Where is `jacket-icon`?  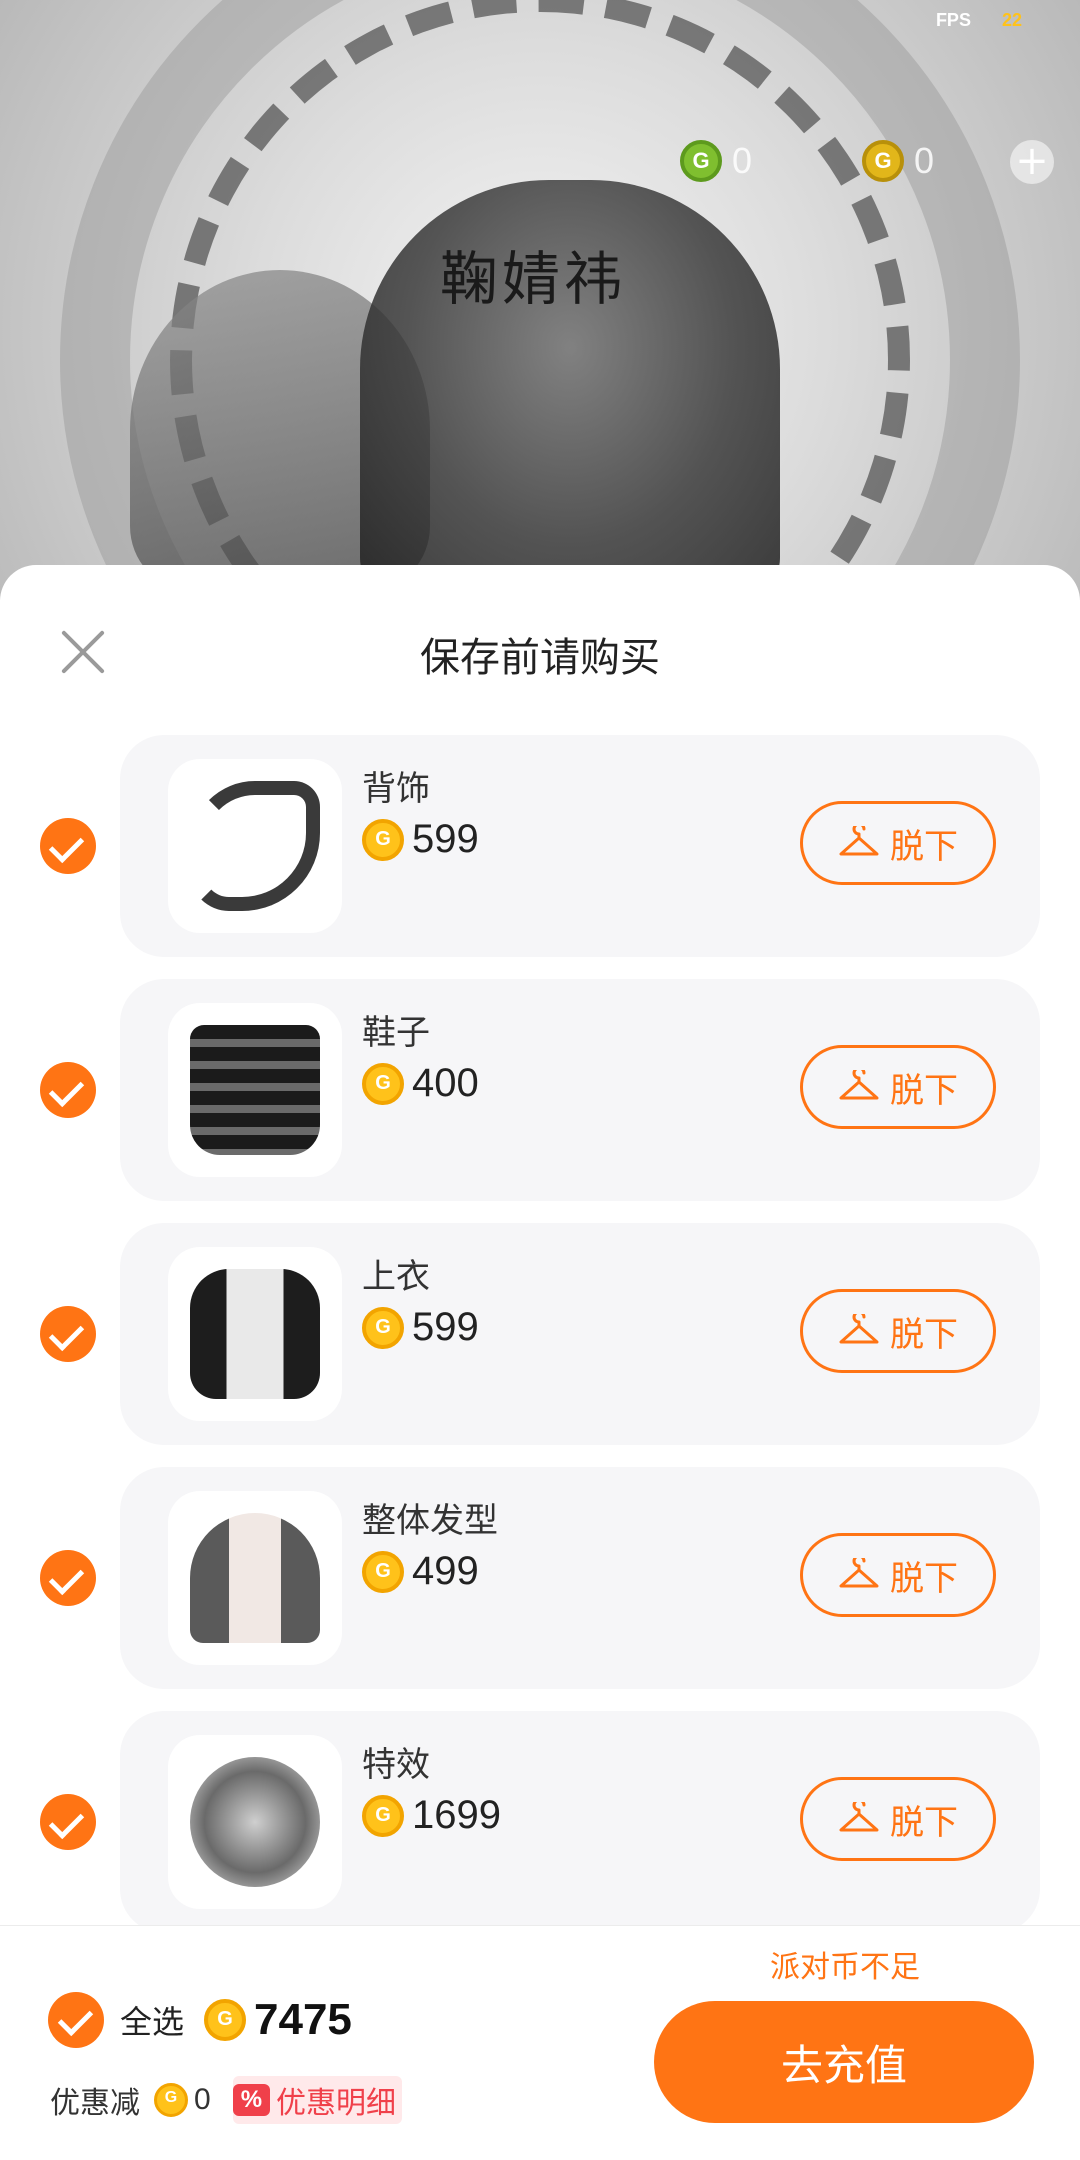
jacket-icon is located at coordinates (255, 1334).